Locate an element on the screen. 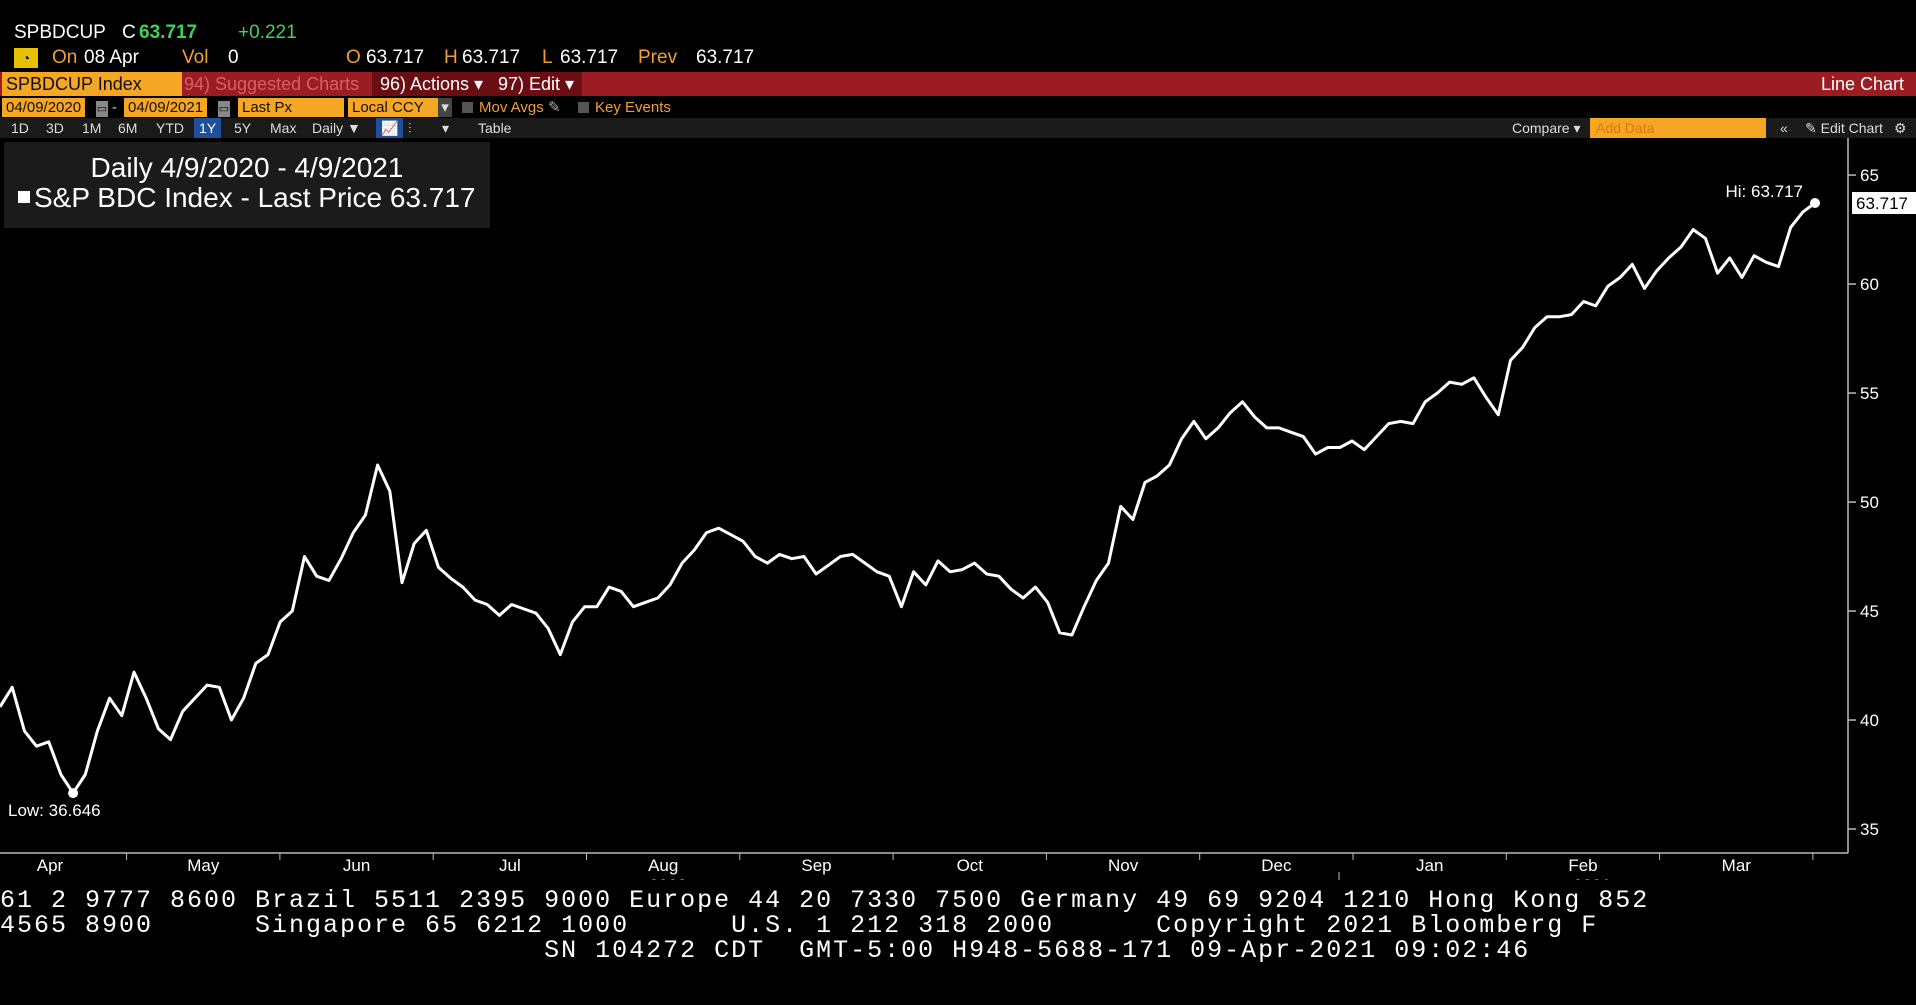  y-tick-label: 65 is located at coordinates (1869, 175).